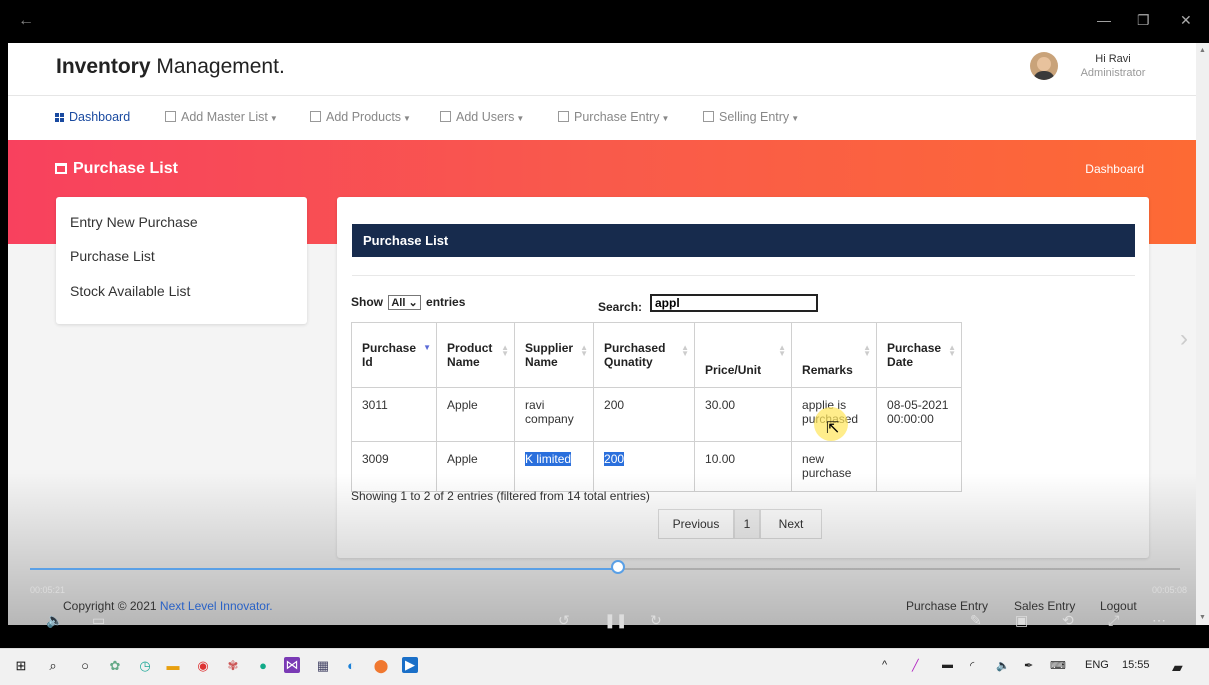  What do you see at coordinates (381, 666) in the screenshot?
I see `media-app-icon: ⬤` at bounding box center [381, 666].